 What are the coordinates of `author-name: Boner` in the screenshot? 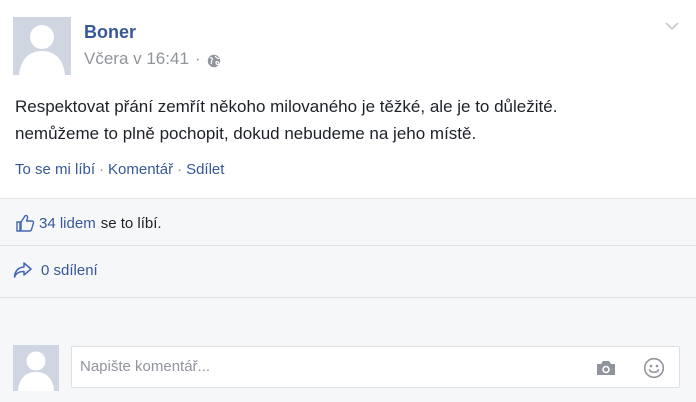 It's located at (110, 32).